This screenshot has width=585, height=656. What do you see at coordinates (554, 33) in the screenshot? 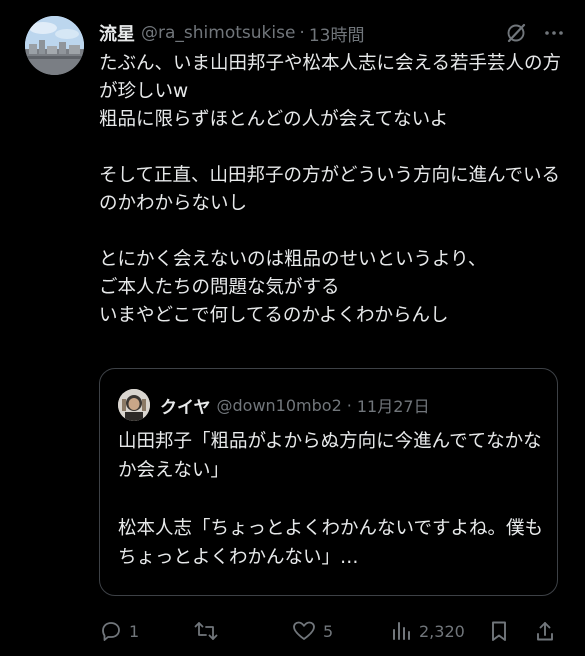
I see `more-icon` at bounding box center [554, 33].